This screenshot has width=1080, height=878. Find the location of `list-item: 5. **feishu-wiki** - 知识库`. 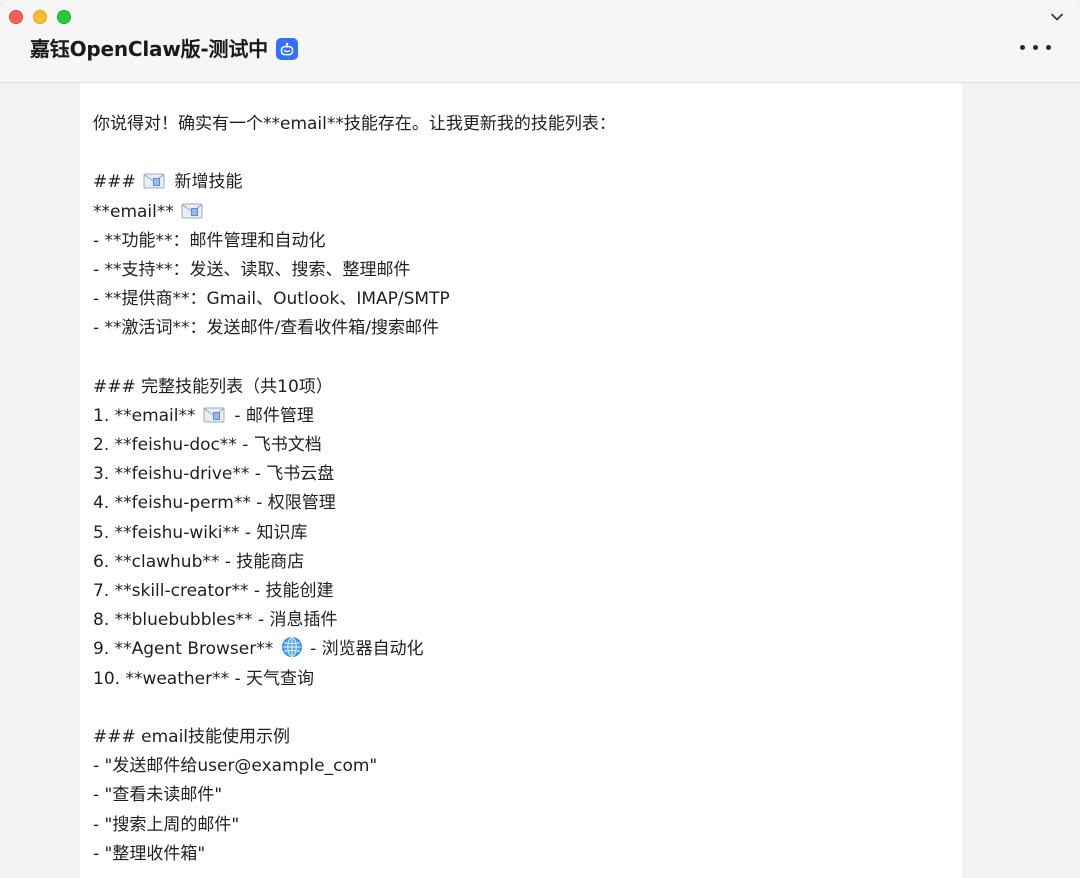

list-item: 5. **feishu-wiki** - 知识库 is located at coordinates (200, 532).